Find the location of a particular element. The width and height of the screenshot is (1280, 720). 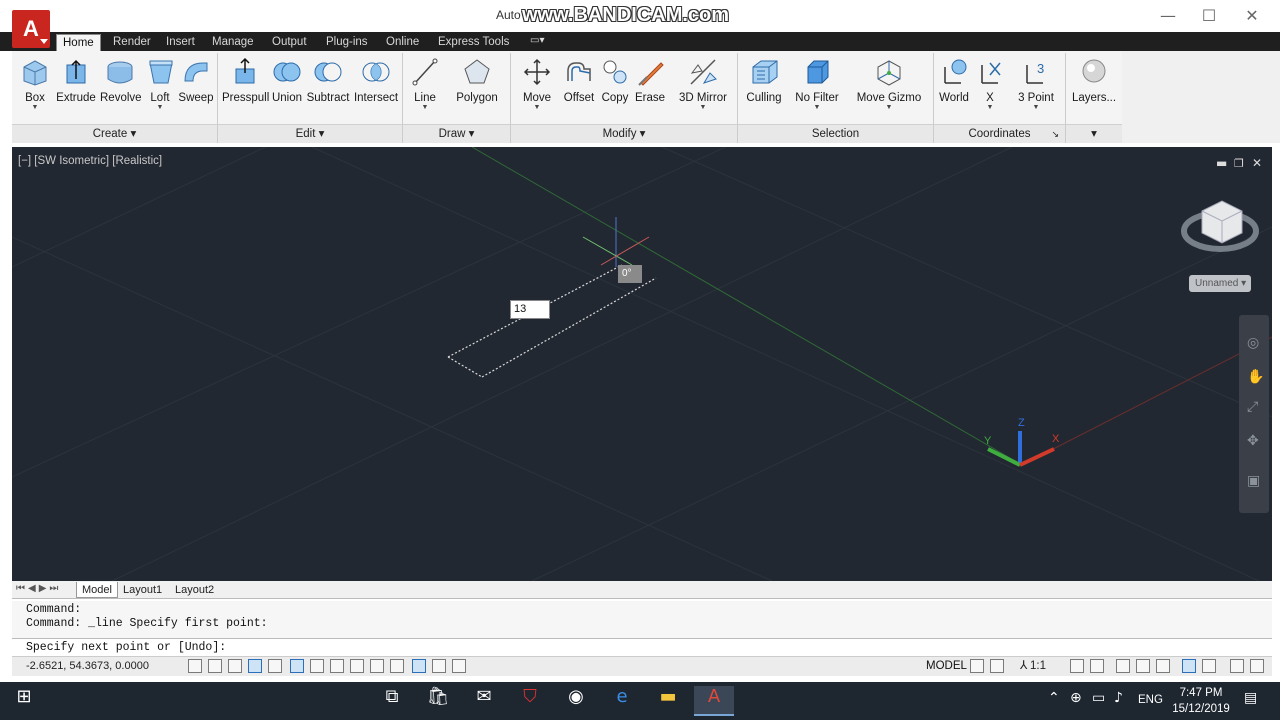

quick-view-drawings-icon is located at coordinates (997, 666).